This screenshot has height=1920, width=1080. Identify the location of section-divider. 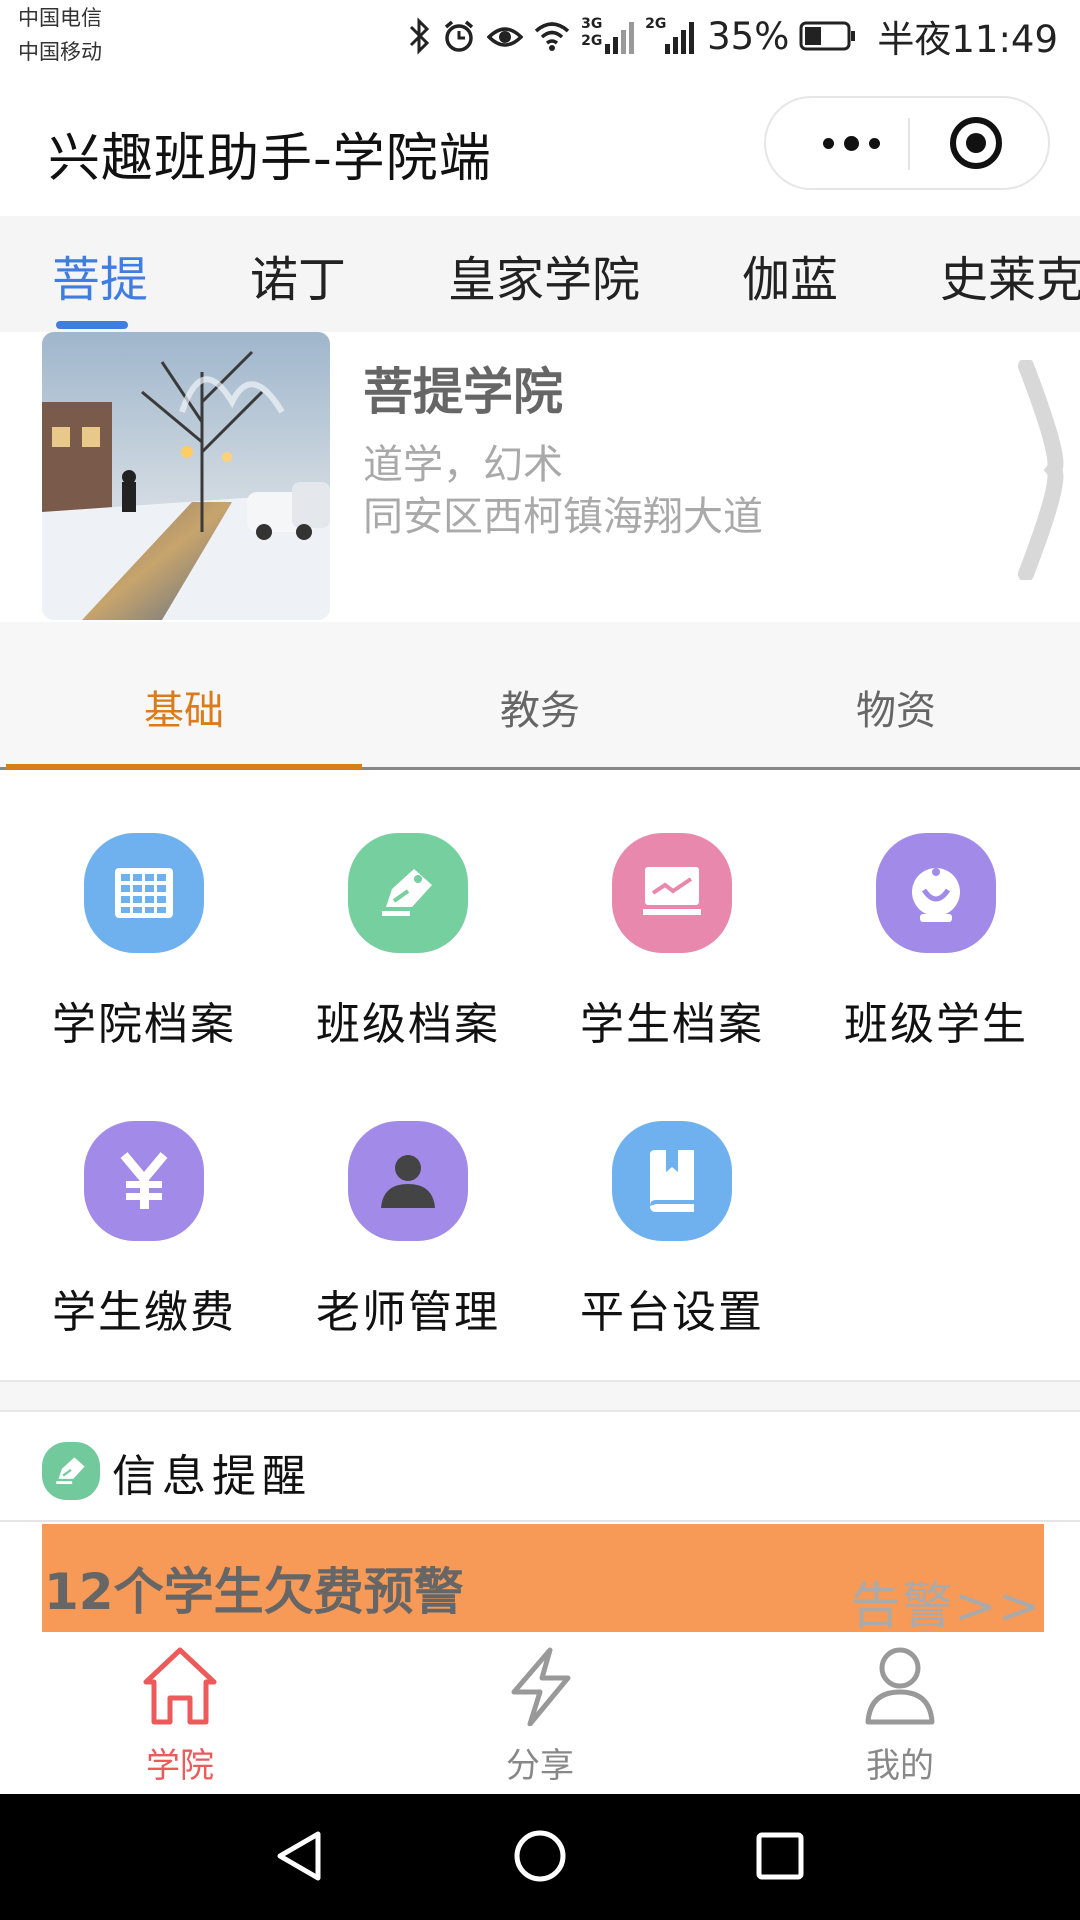
(540, 1396).